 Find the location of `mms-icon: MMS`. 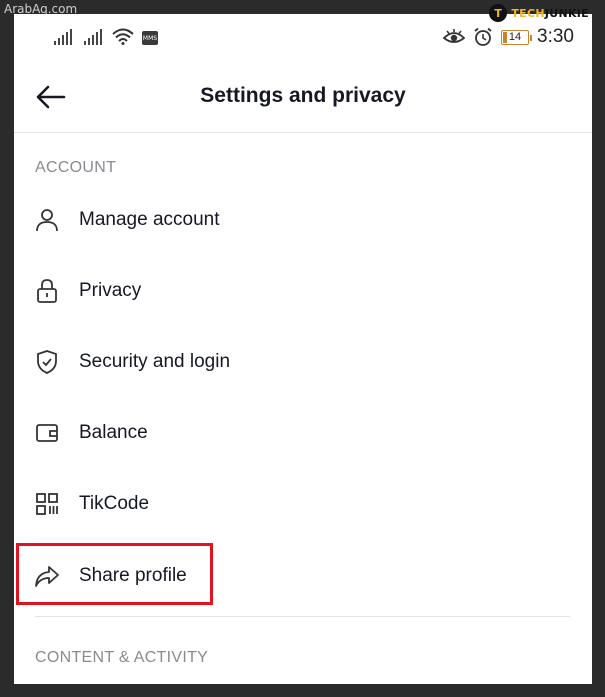

mms-icon: MMS is located at coordinates (150, 38).